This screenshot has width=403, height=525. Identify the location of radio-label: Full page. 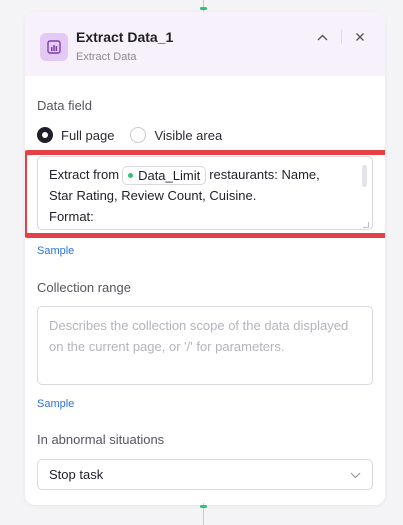
(88, 135).